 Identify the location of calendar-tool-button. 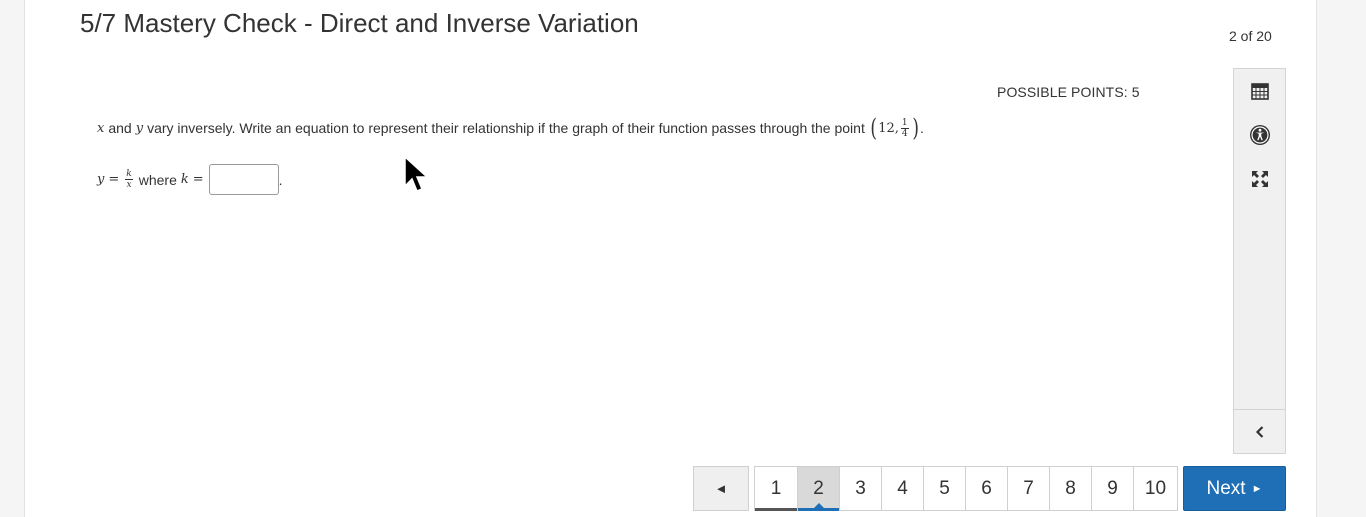
(1259, 91).